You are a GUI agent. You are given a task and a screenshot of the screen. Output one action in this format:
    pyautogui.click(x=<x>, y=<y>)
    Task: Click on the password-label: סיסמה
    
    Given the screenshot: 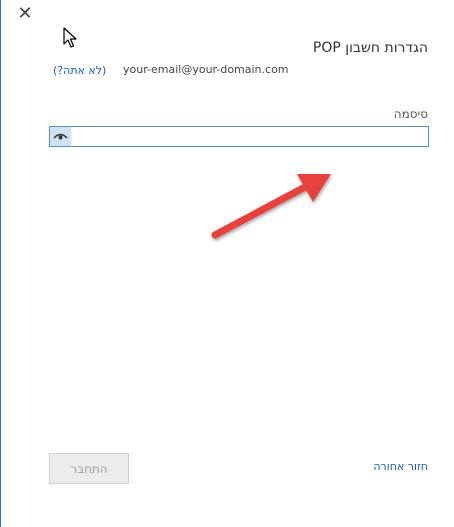 What is the action you would take?
    pyautogui.click(x=410, y=114)
    